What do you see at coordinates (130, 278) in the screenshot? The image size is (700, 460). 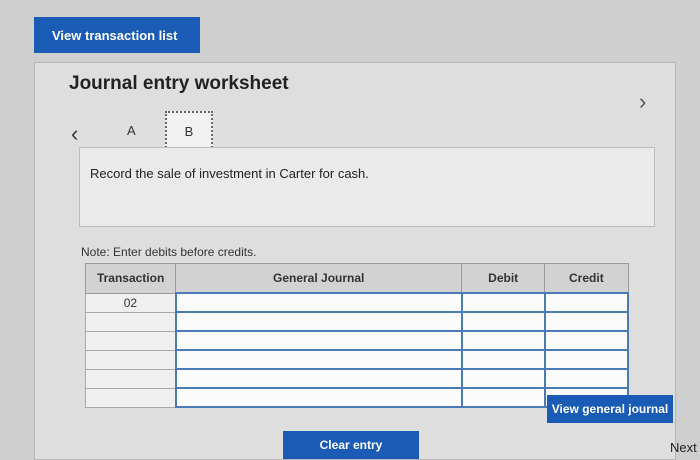 I see `col-transaction: Transaction` at bounding box center [130, 278].